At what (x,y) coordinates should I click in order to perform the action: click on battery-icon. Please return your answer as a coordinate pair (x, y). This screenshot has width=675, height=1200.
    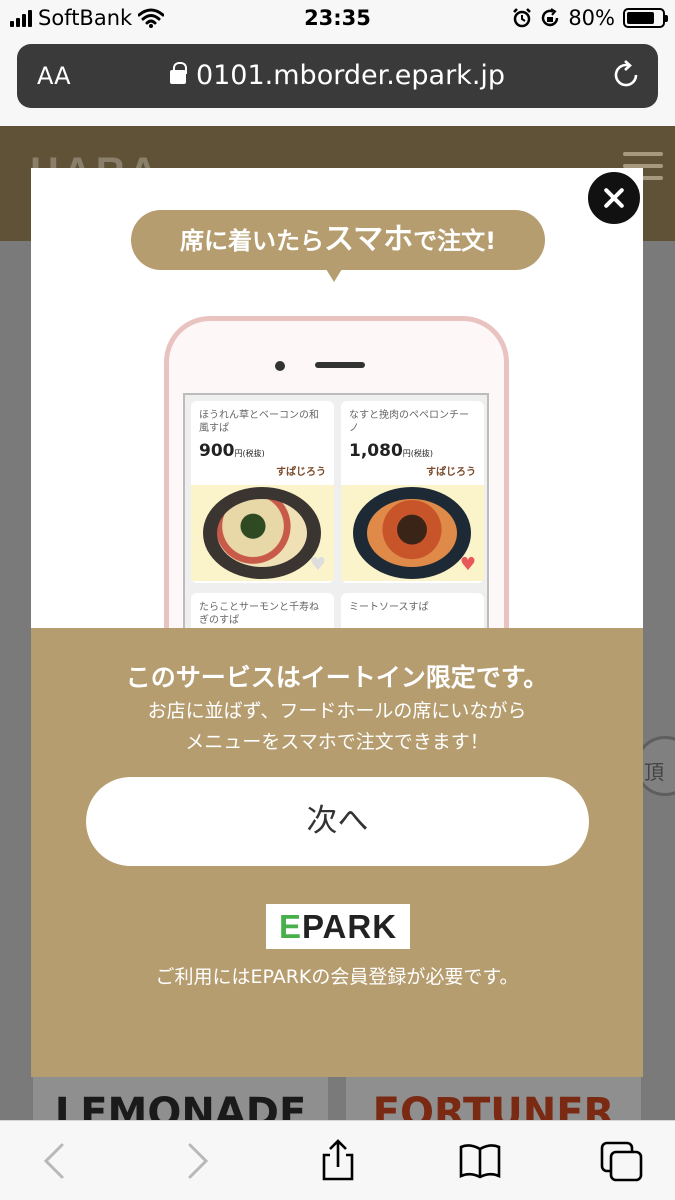
    Looking at the image, I should click on (645, 18).